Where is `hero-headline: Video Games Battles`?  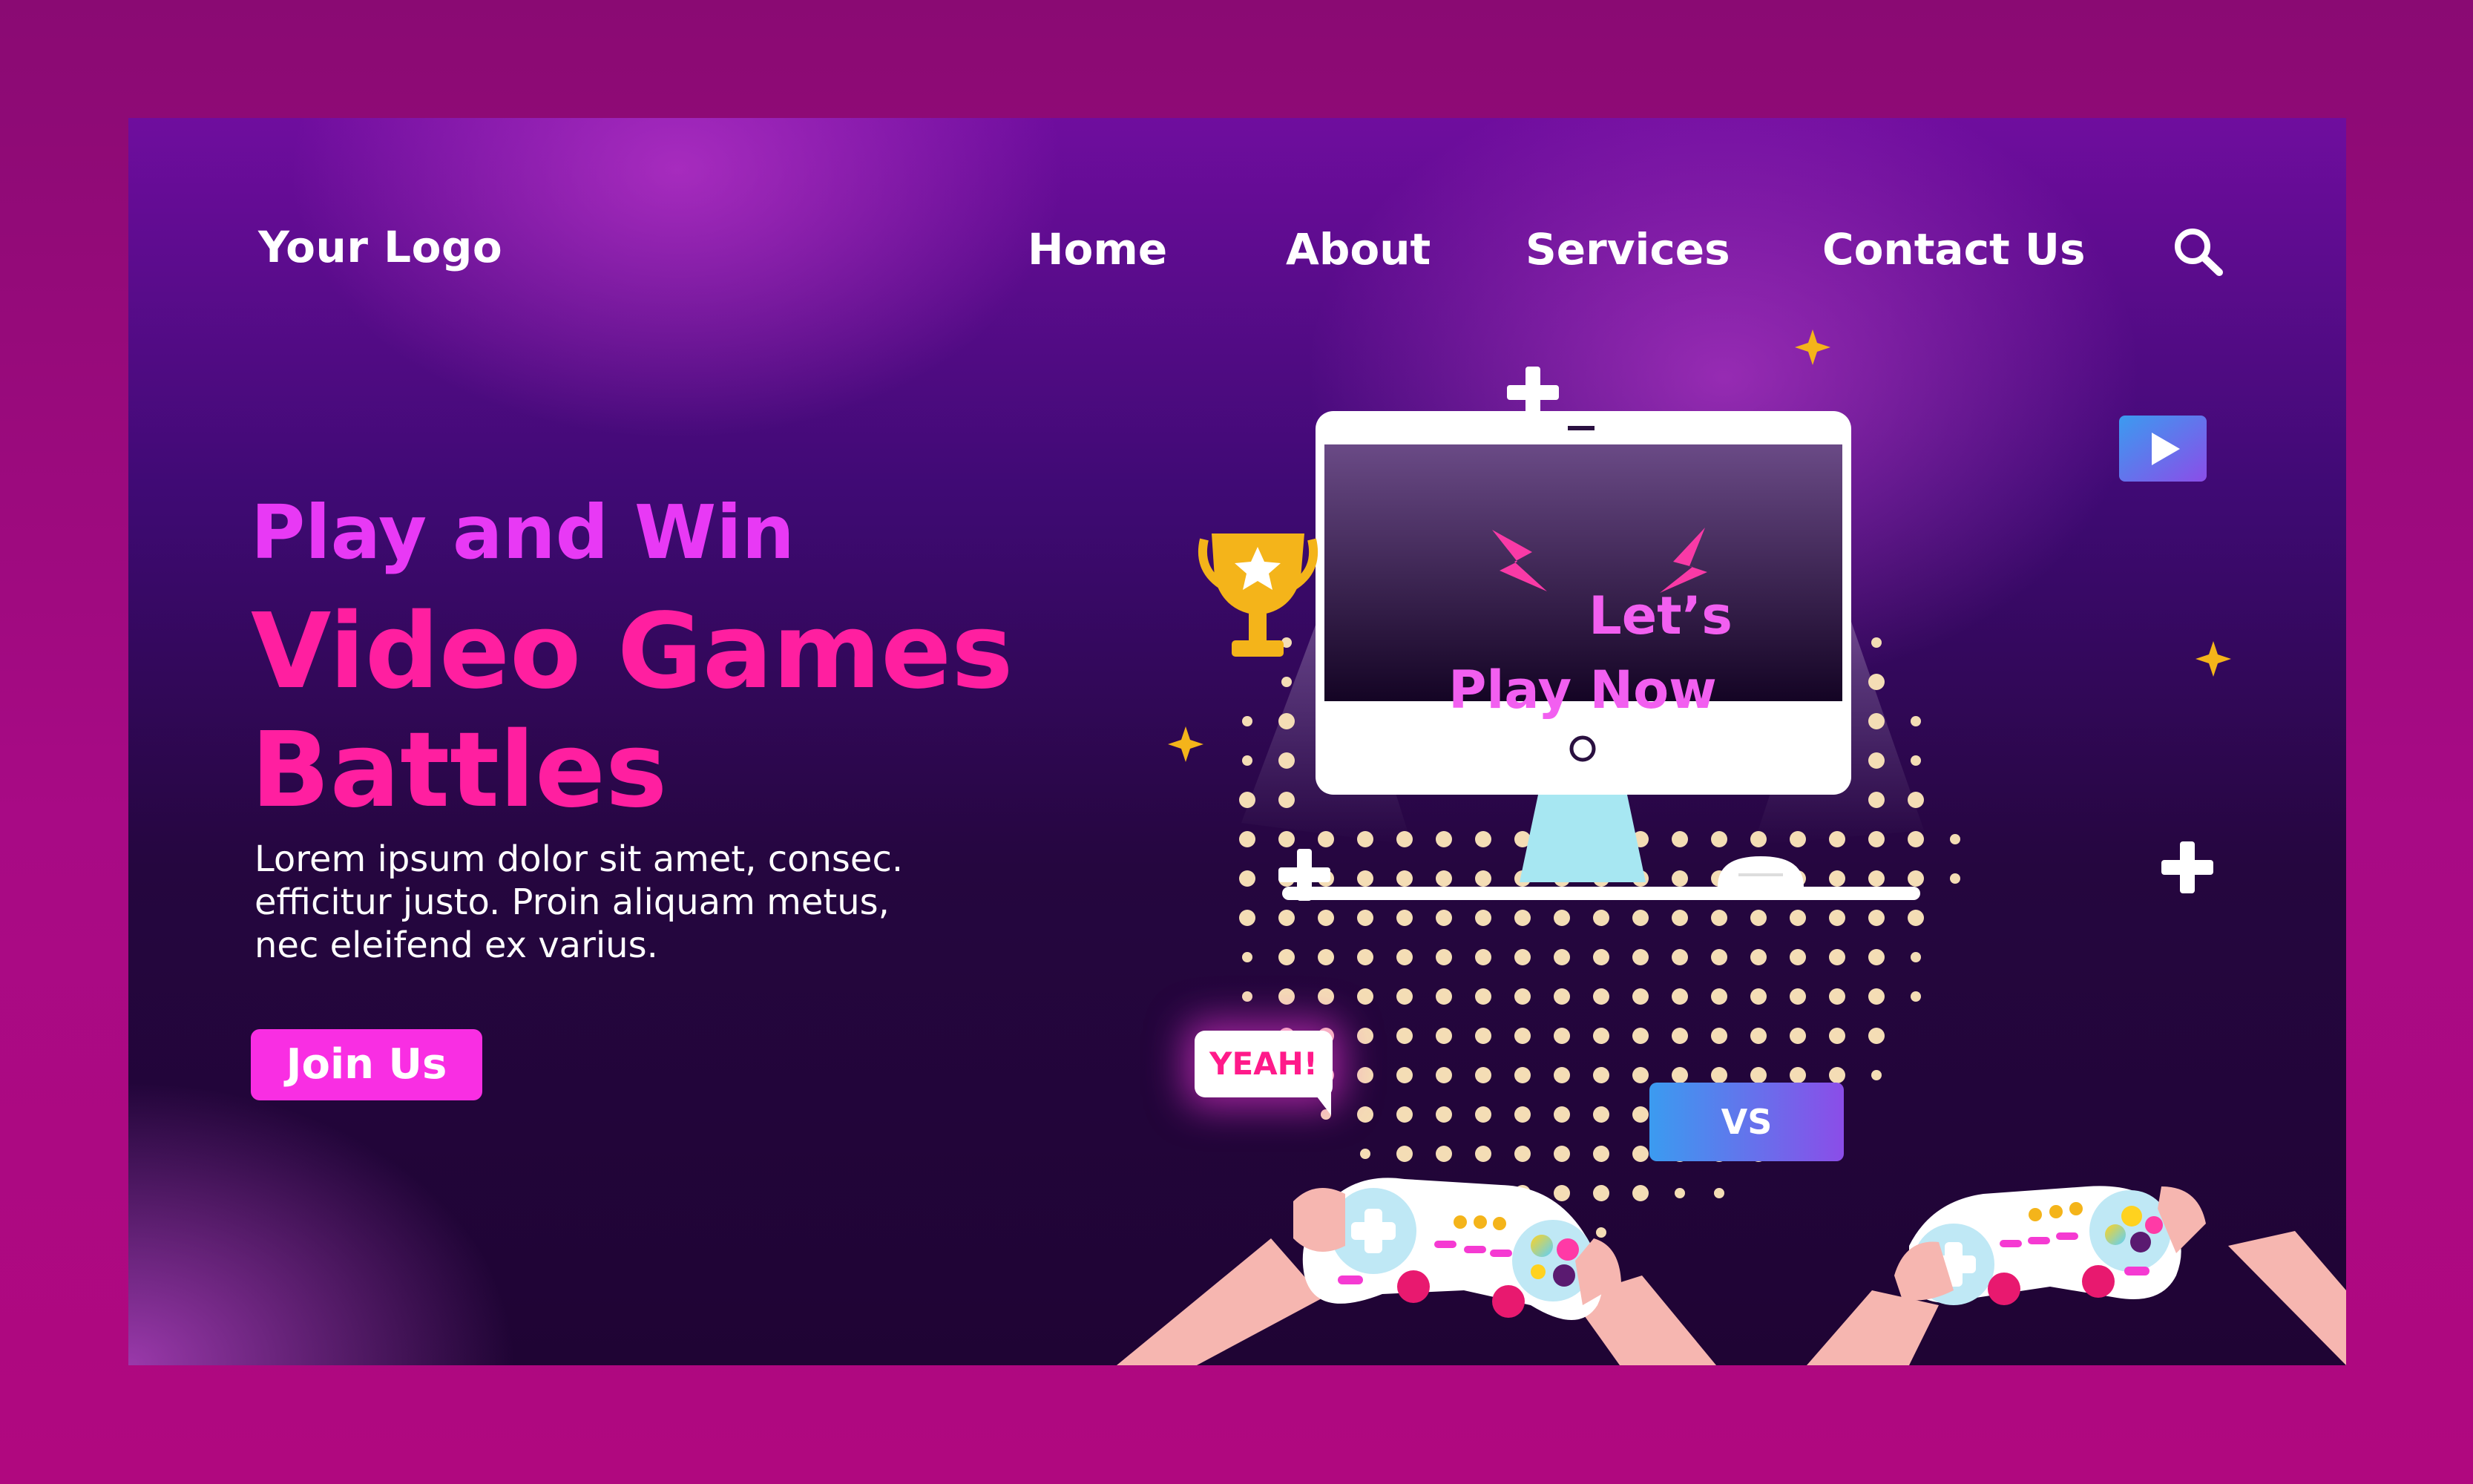 hero-headline: Video Games Battles is located at coordinates (632, 711).